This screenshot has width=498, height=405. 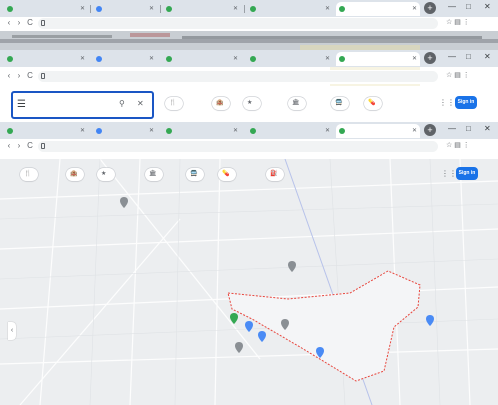 What do you see at coordinates (12, 331) in the screenshot?
I see `collapse-side-panel-button: ‹` at bounding box center [12, 331].